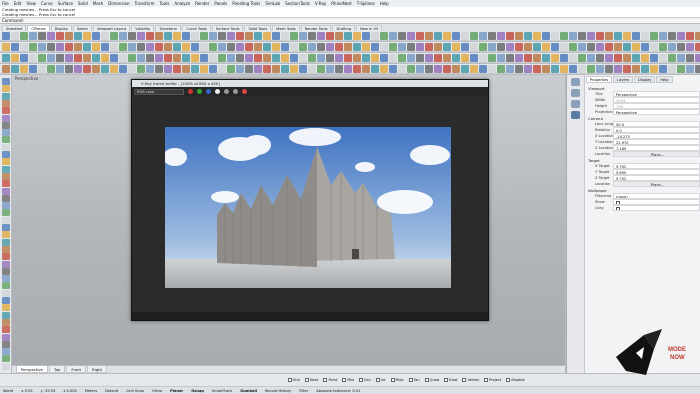 This screenshot has width=700, height=394. Describe the element at coordinates (303, 391) in the screenshot. I see `status-filter: Filter` at that location.